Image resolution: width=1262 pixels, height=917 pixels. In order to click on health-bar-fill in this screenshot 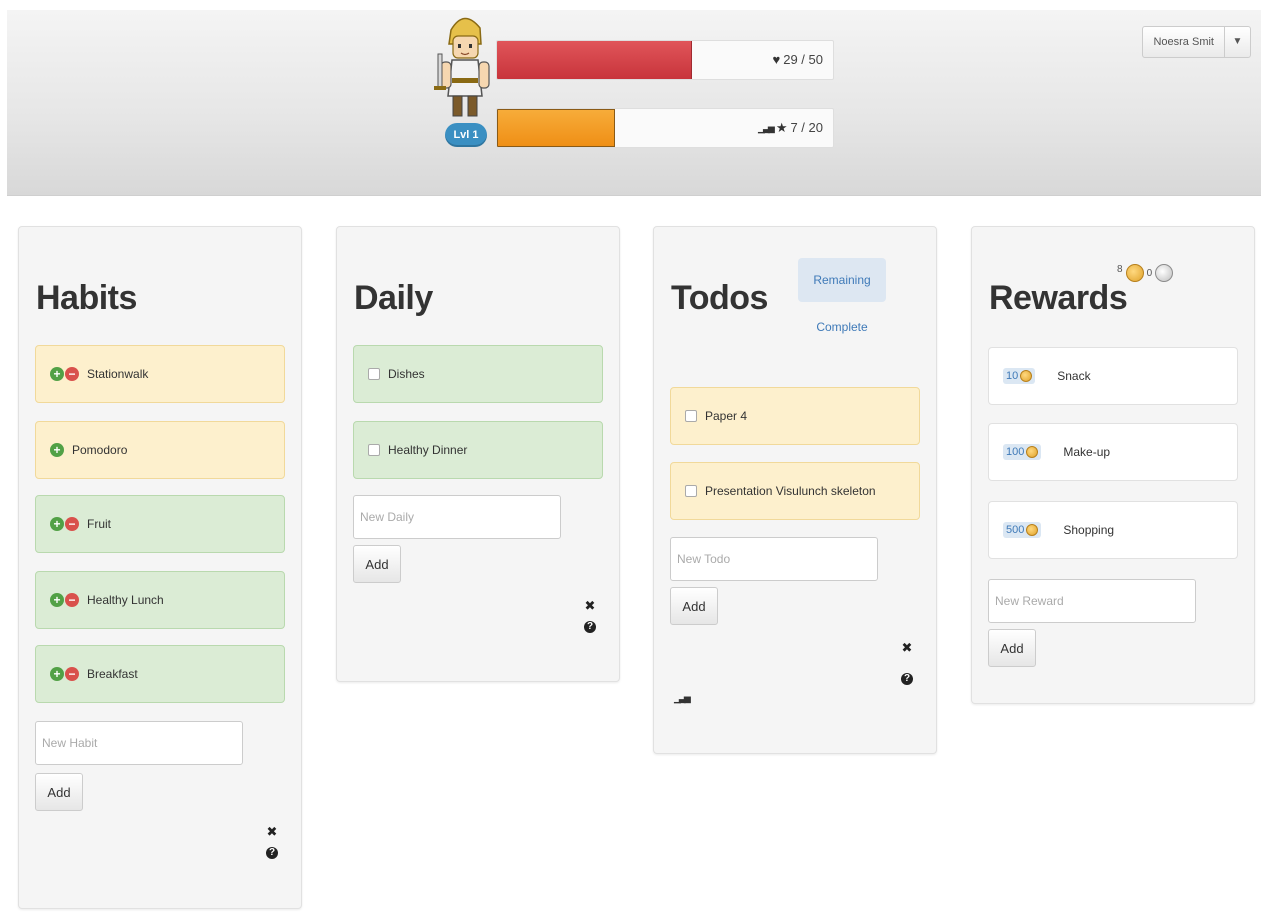, I will do `click(594, 60)`.